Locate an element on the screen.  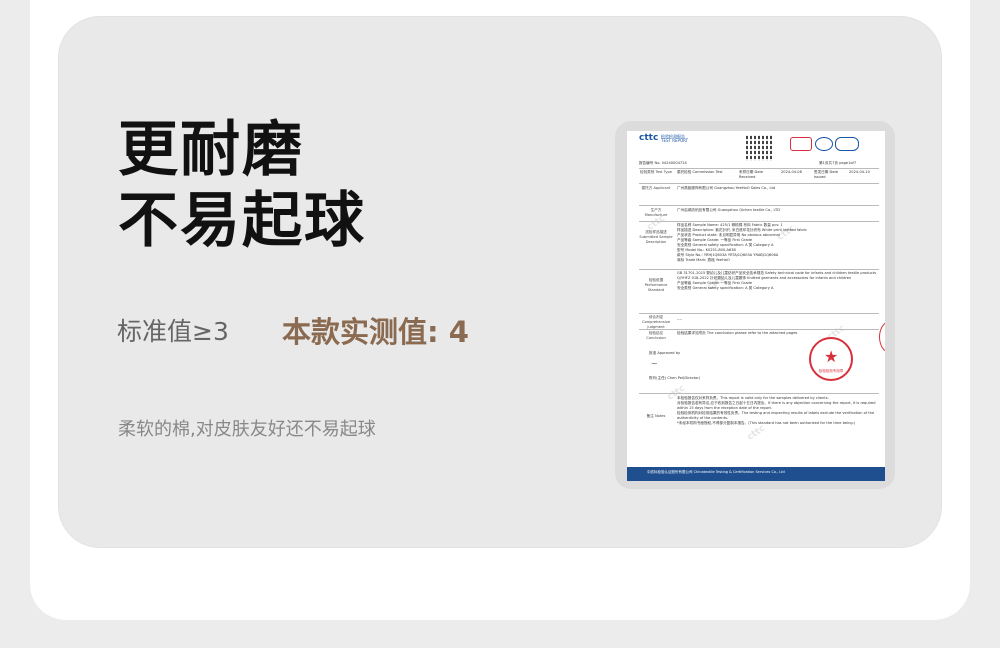
qr-code-icon is located at coordinates (759, 148).